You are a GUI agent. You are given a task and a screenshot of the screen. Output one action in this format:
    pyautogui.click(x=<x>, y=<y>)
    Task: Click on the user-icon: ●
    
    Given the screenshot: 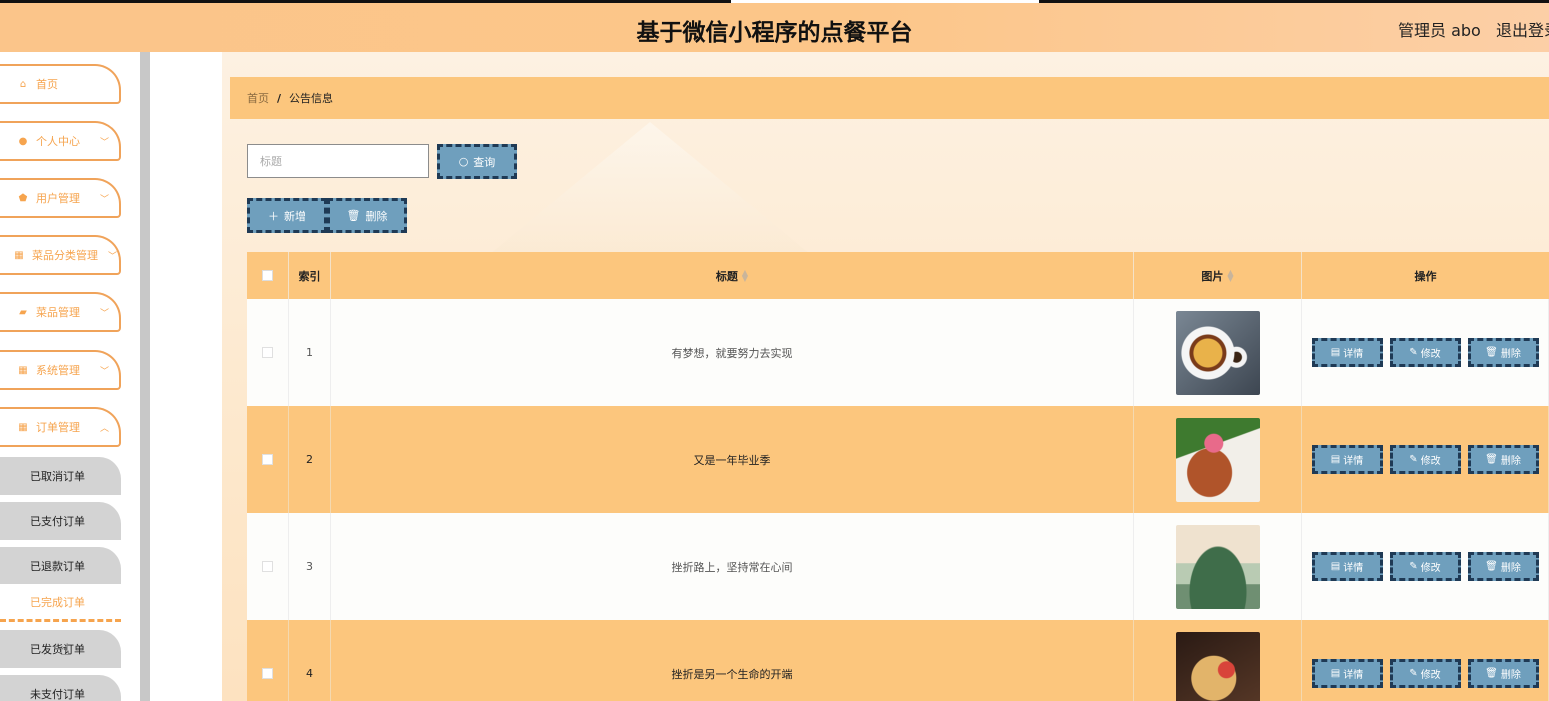 What is the action you would take?
    pyautogui.click(x=23, y=141)
    